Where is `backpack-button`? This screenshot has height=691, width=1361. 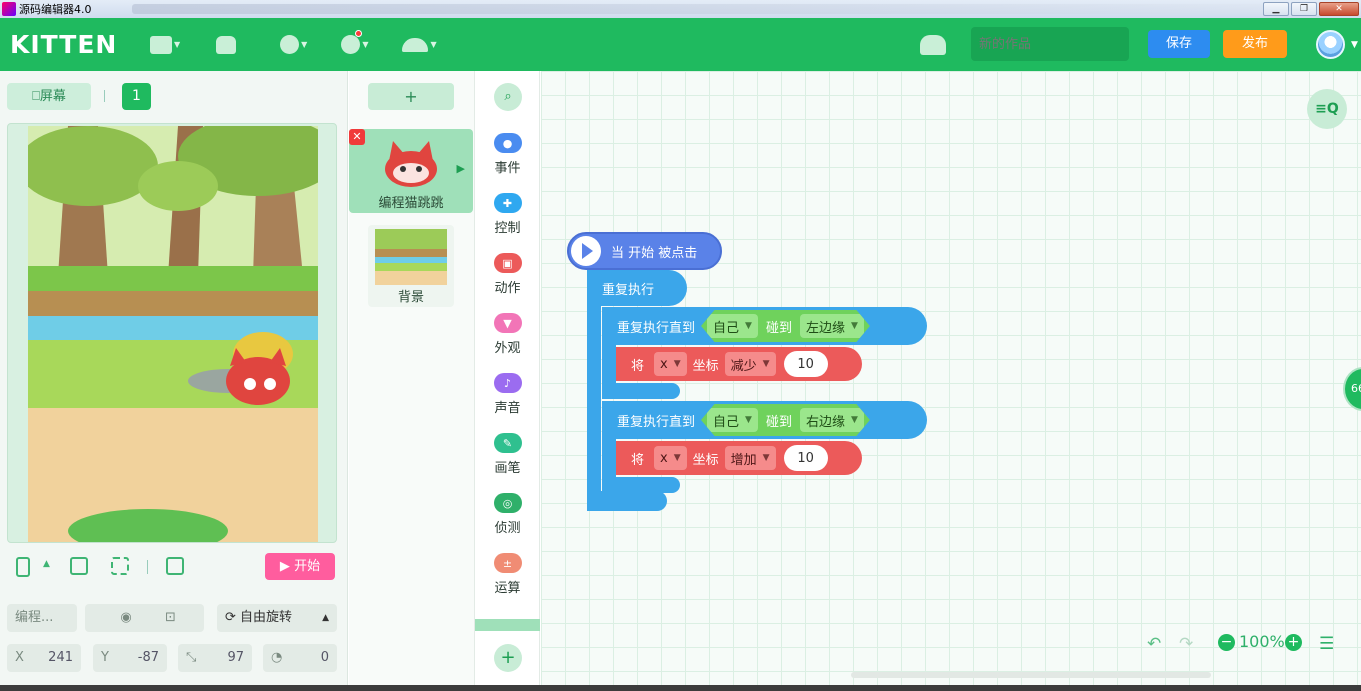 backpack-button is located at coordinates (226, 44).